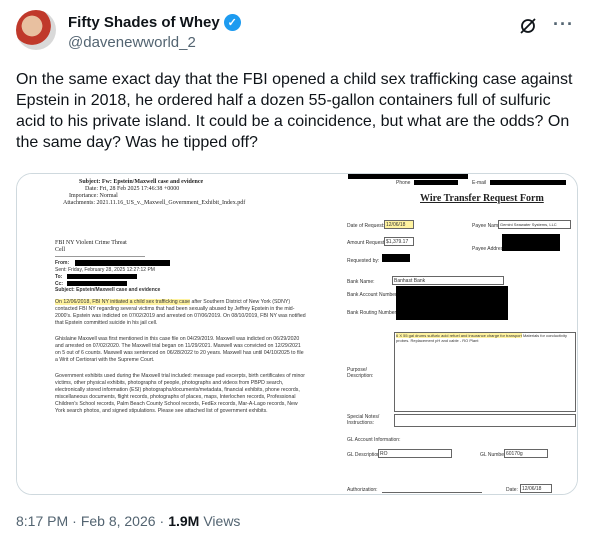 The width and height of the screenshot is (594, 540). Describe the element at coordinates (363, 261) in the screenshot. I see `requested-by-label: Requested by:` at that location.